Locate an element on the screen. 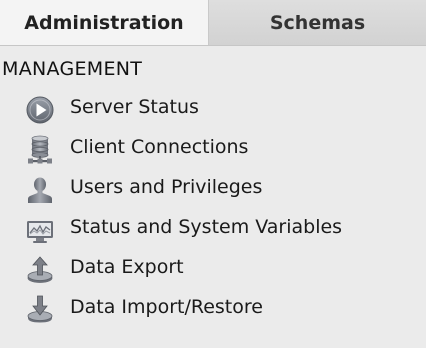  monitor-chart-icon is located at coordinates (40, 230).